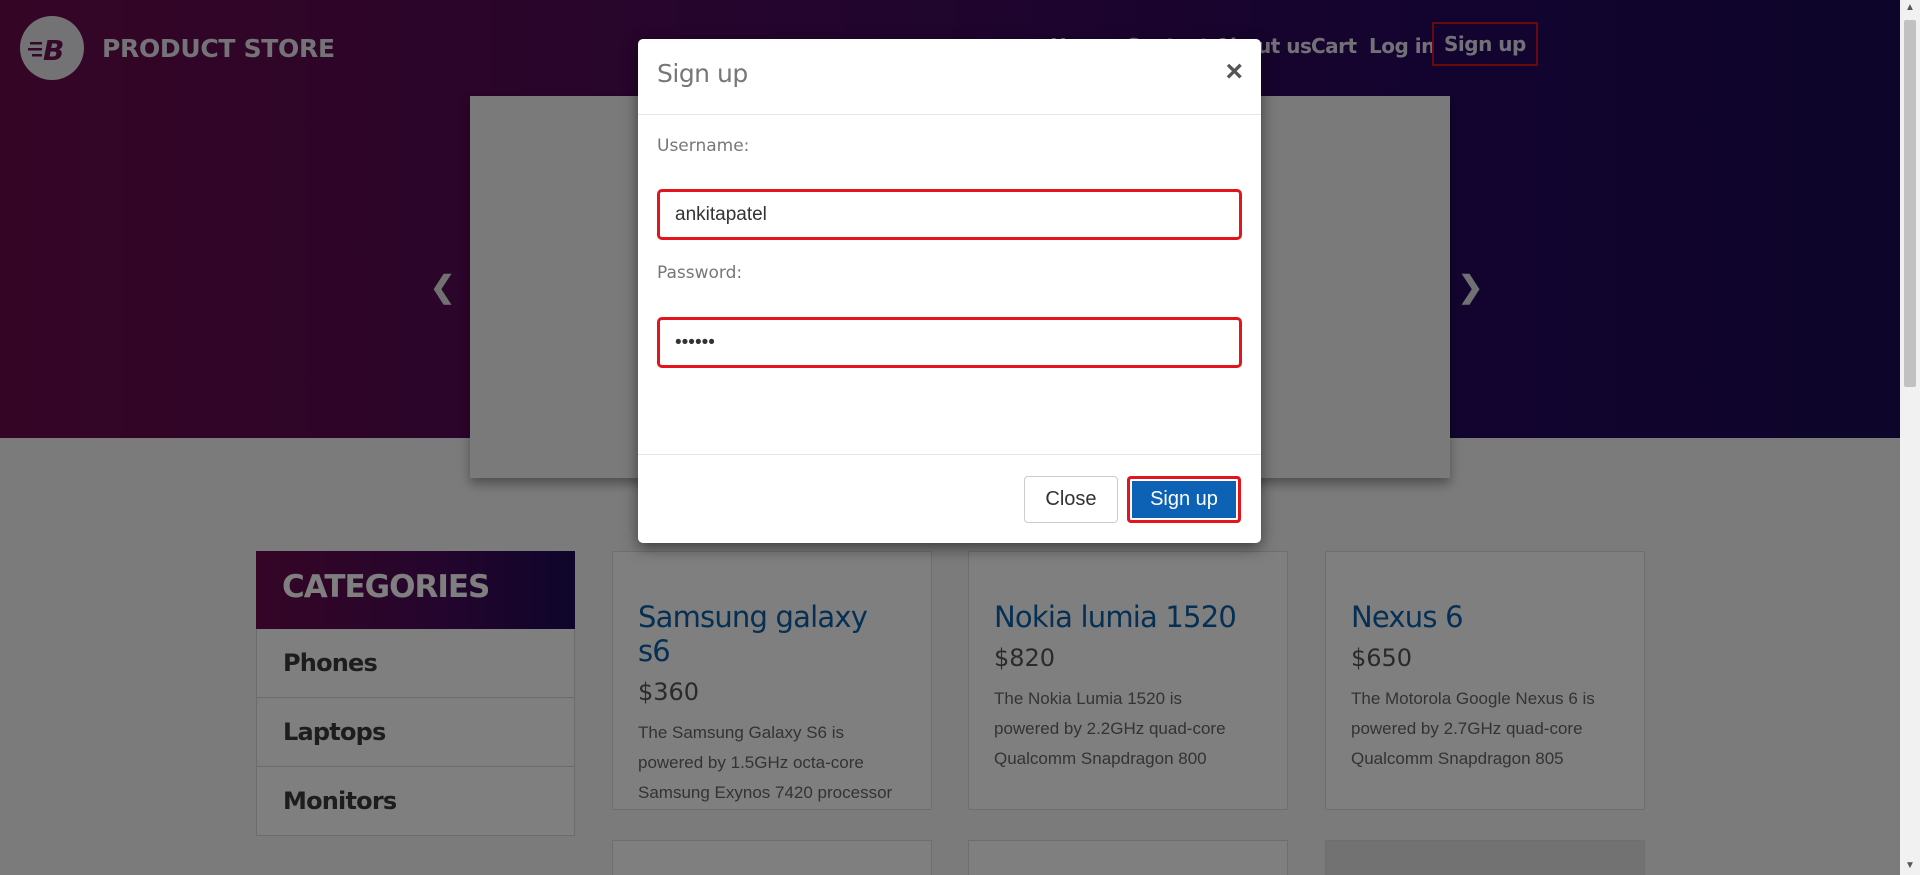 The width and height of the screenshot is (1920, 875). I want to click on password-input: ••••••, so click(949, 342).